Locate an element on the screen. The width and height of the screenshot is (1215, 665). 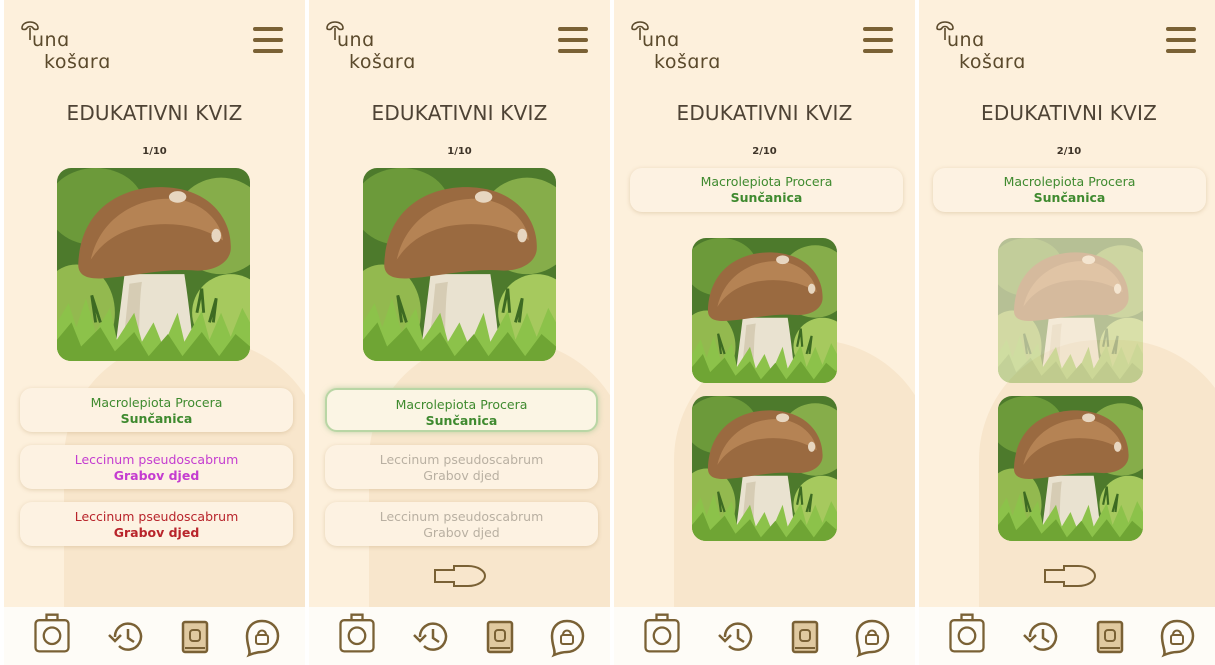
answer-option-1-selected: Macrolepiota Procera Sunčanica is located at coordinates (461, 410).